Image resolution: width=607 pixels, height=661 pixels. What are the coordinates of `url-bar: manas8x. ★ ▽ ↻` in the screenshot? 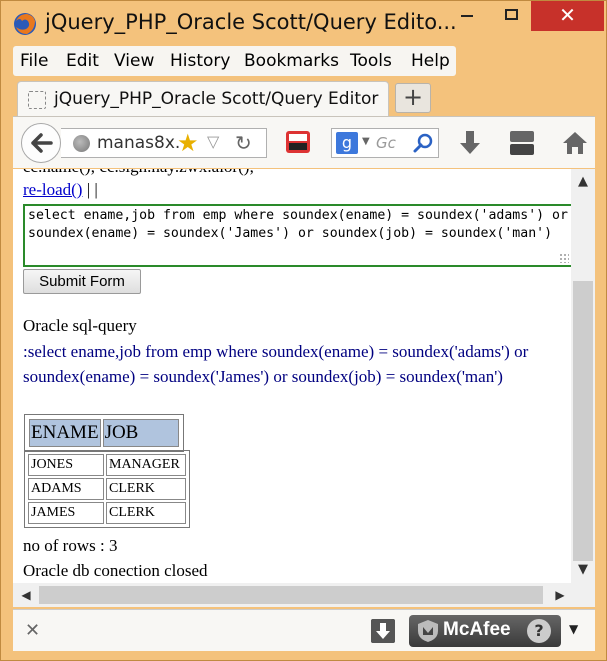 It's located at (164, 143).